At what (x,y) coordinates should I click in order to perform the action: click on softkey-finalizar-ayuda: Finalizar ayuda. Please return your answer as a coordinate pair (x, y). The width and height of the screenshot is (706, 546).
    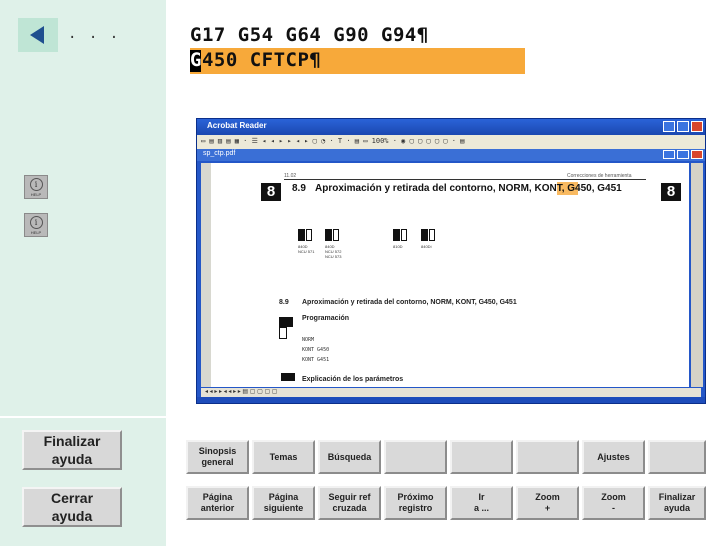
    Looking at the image, I should click on (677, 503).